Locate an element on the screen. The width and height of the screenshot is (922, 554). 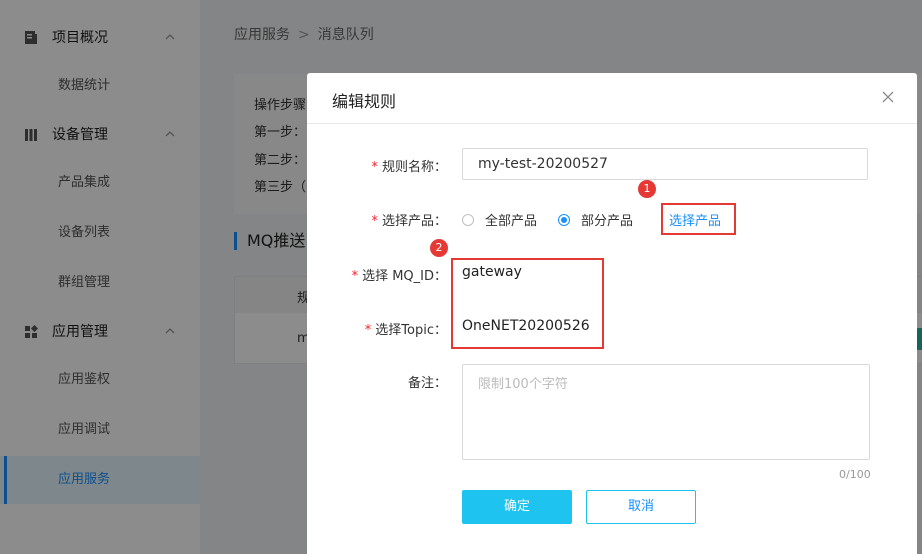
mq-id-label-text: 选择 MQ_ID： is located at coordinates (404, 276).